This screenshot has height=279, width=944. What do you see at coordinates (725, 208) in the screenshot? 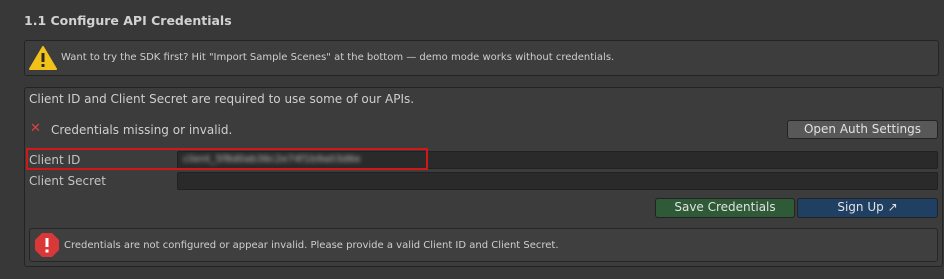
I see `save-credentials-button: Save Credentials` at bounding box center [725, 208].